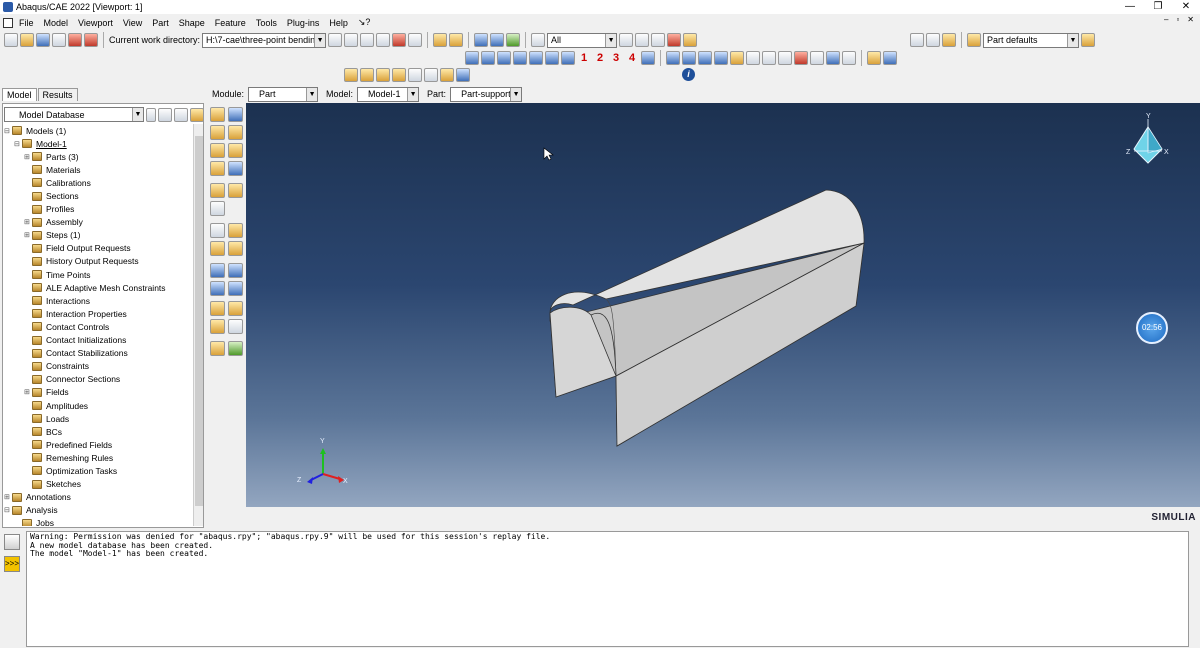 Image resolution: width=1200 pixels, height=648 pixels. Describe the element at coordinates (91, 40) in the screenshot. I see `import-icon` at that location.